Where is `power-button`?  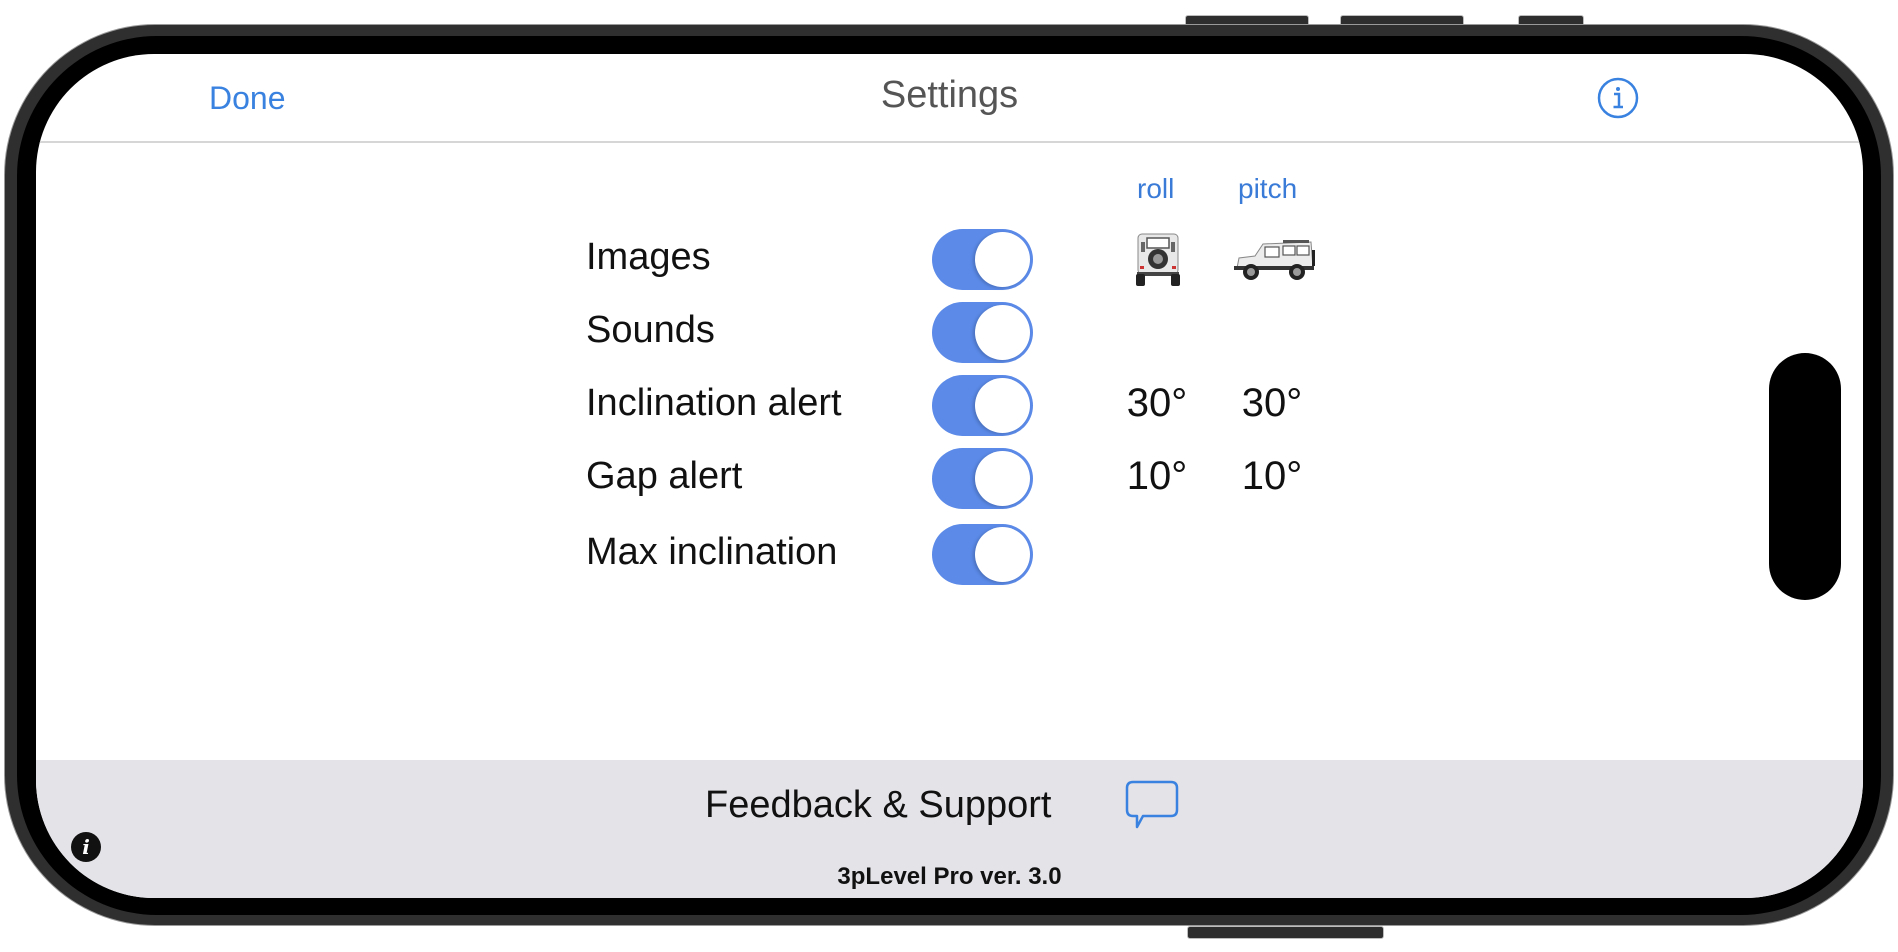
power-button is located at coordinates (1285, 932).